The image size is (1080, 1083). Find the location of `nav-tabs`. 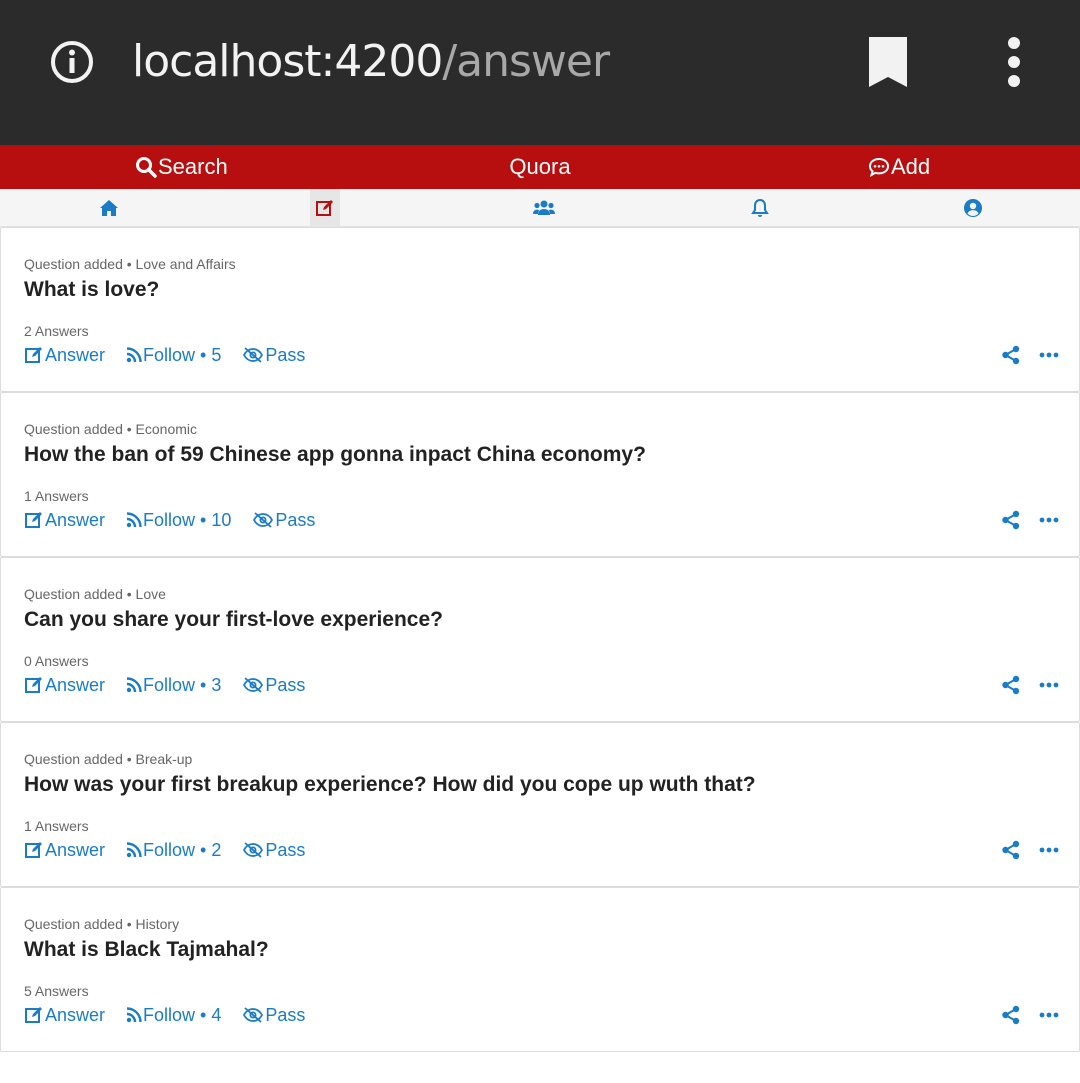

nav-tabs is located at coordinates (540, 208).